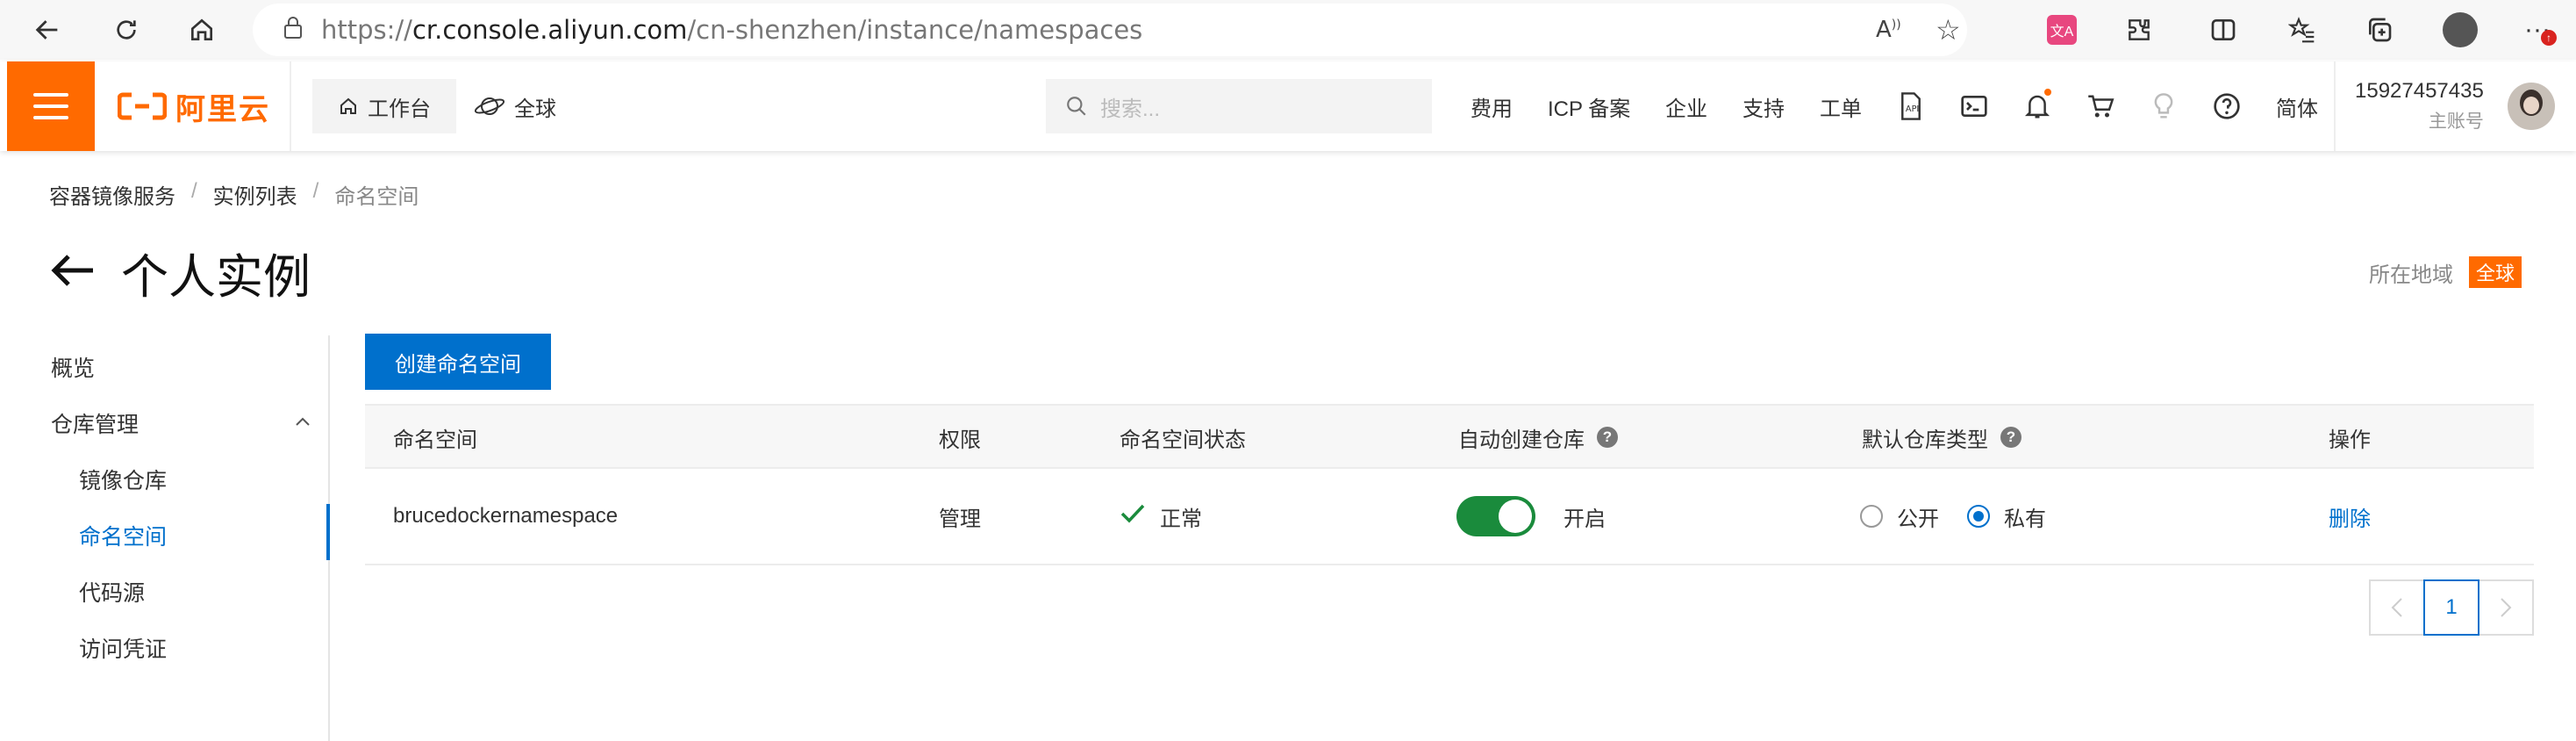 Image resolution: width=2576 pixels, height=741 pixels. Describe the element at coordinates (2163, 107) in the screenshot. I see `lightbulb-icon` at that location.